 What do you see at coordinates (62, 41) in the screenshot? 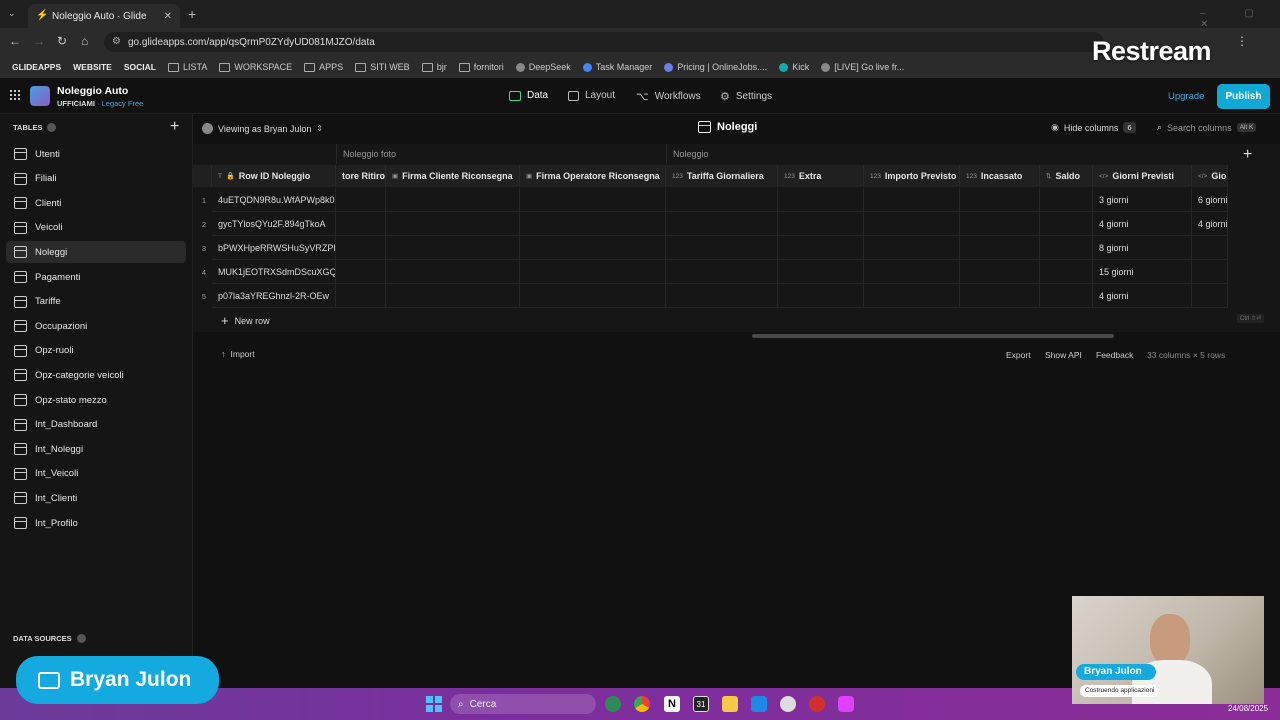
I see `reload-icon: ↻` at bounding box center [62, 41].